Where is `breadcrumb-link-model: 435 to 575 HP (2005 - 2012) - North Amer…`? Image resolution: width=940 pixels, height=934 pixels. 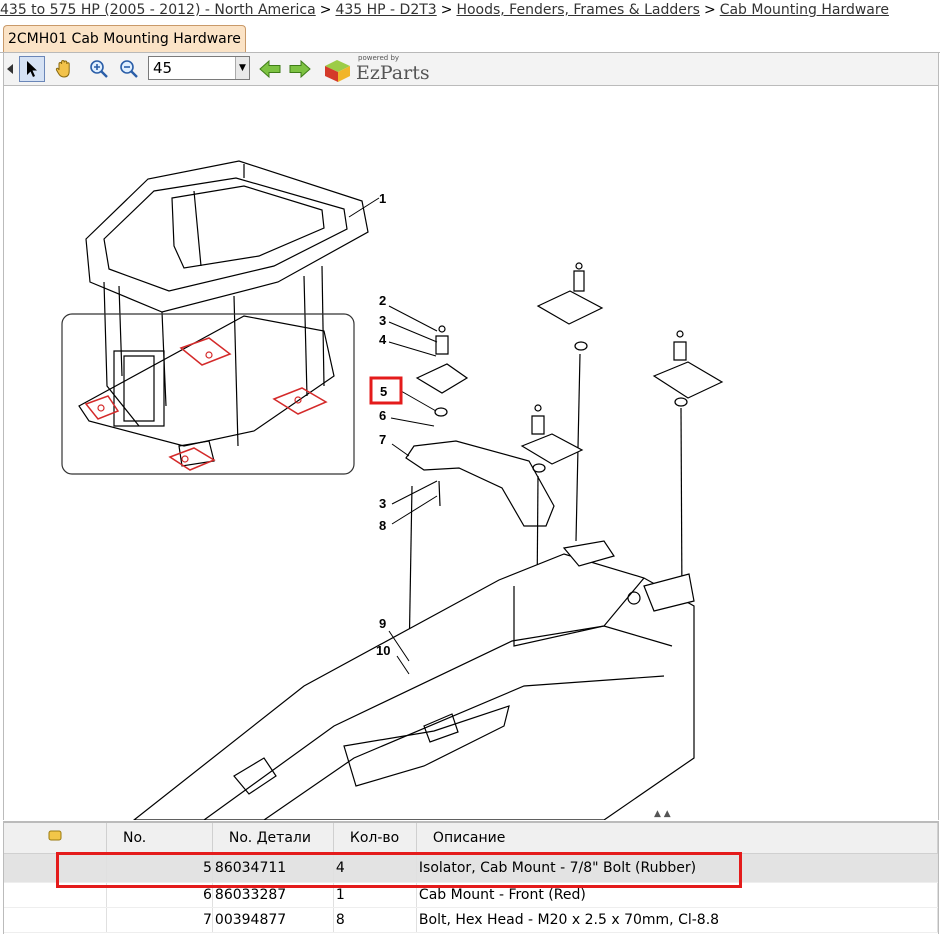 breadcrumb-link-model: 435 to 575 HP (2005 - 2012) - North Amer… is located at coordinates (158, 10).